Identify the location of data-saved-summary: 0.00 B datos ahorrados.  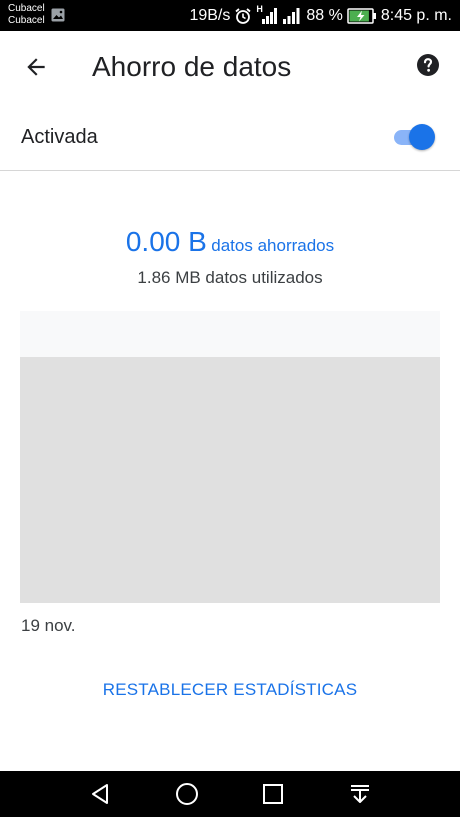
(230, 242).